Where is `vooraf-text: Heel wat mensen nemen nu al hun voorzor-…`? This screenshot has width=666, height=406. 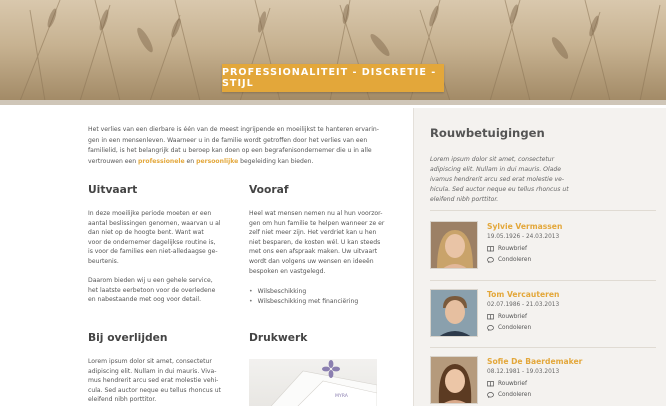 vooraf-text: Heel wat mensen nemen nu al hun voorzor-… is located at coordinates (317, 242).